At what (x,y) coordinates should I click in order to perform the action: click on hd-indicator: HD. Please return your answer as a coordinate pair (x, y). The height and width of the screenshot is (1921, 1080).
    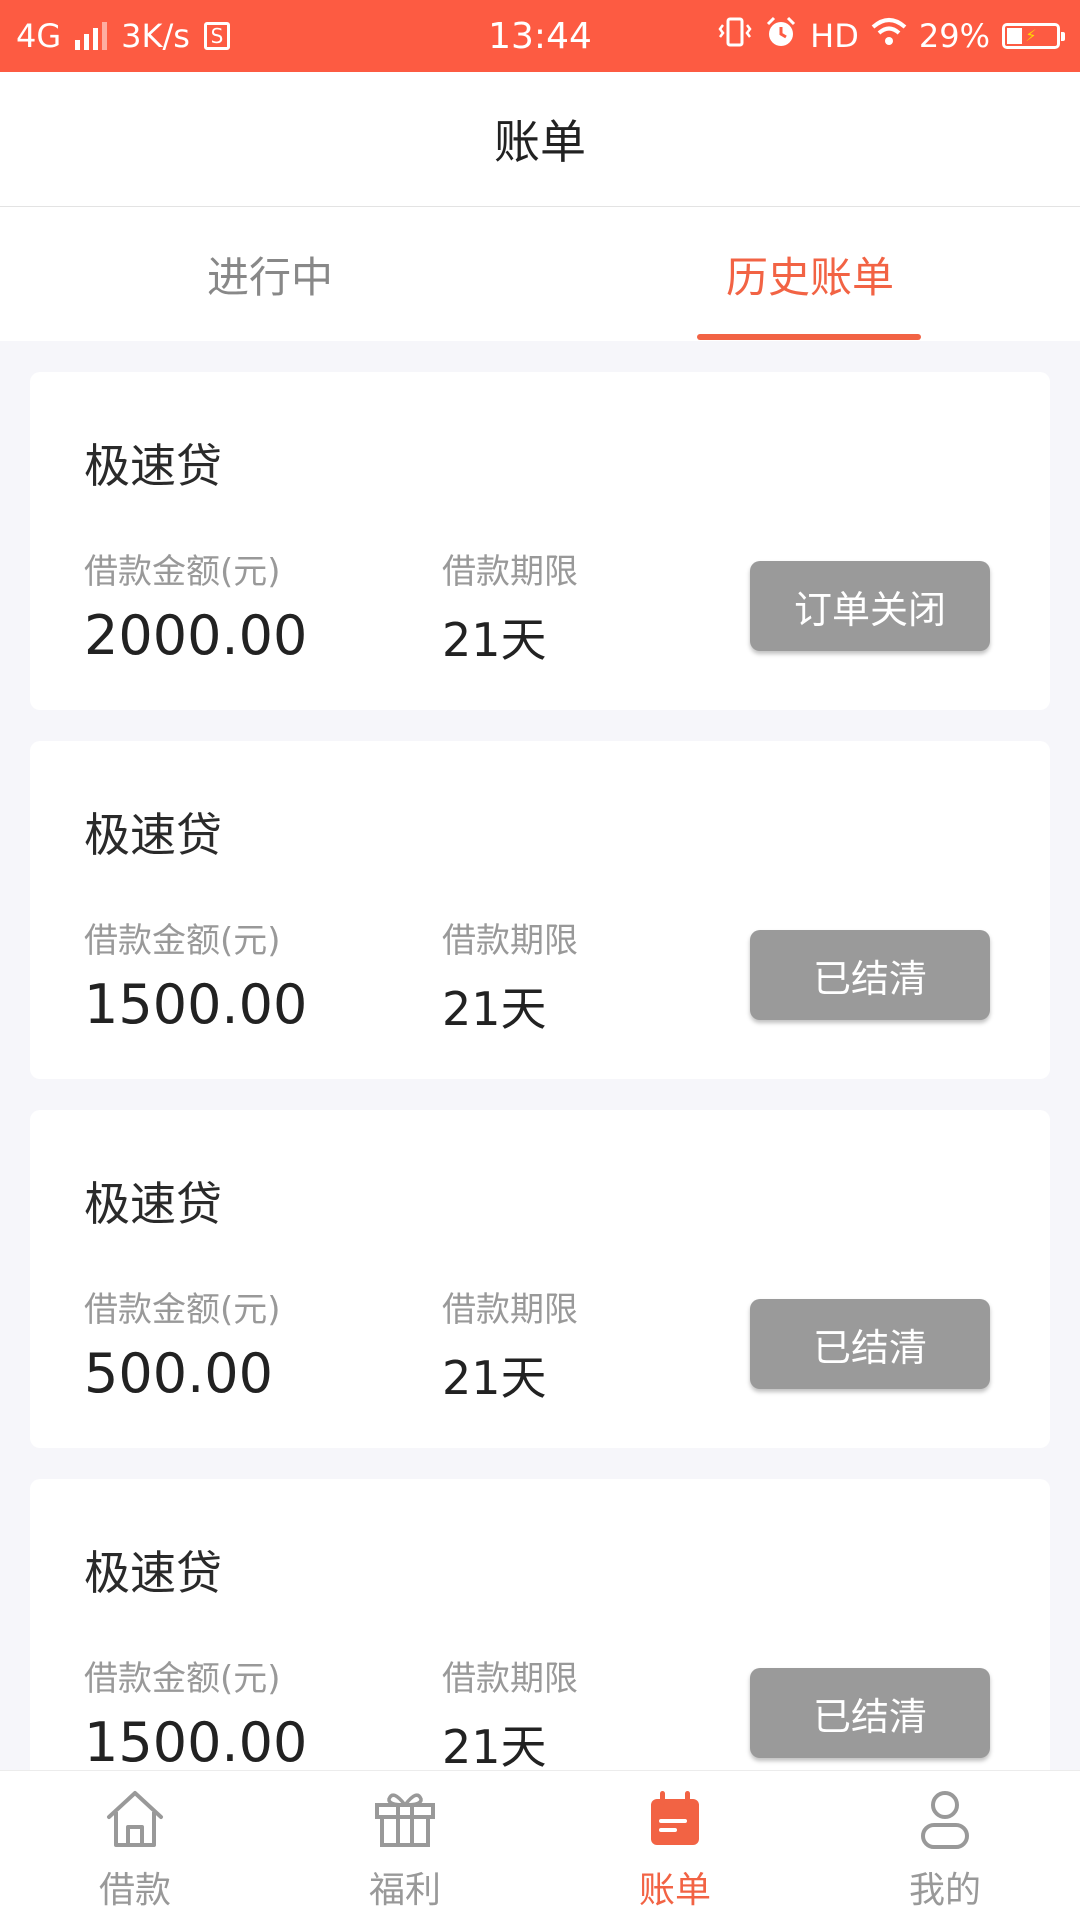
    Looking at the image, I should click on (834, 36).